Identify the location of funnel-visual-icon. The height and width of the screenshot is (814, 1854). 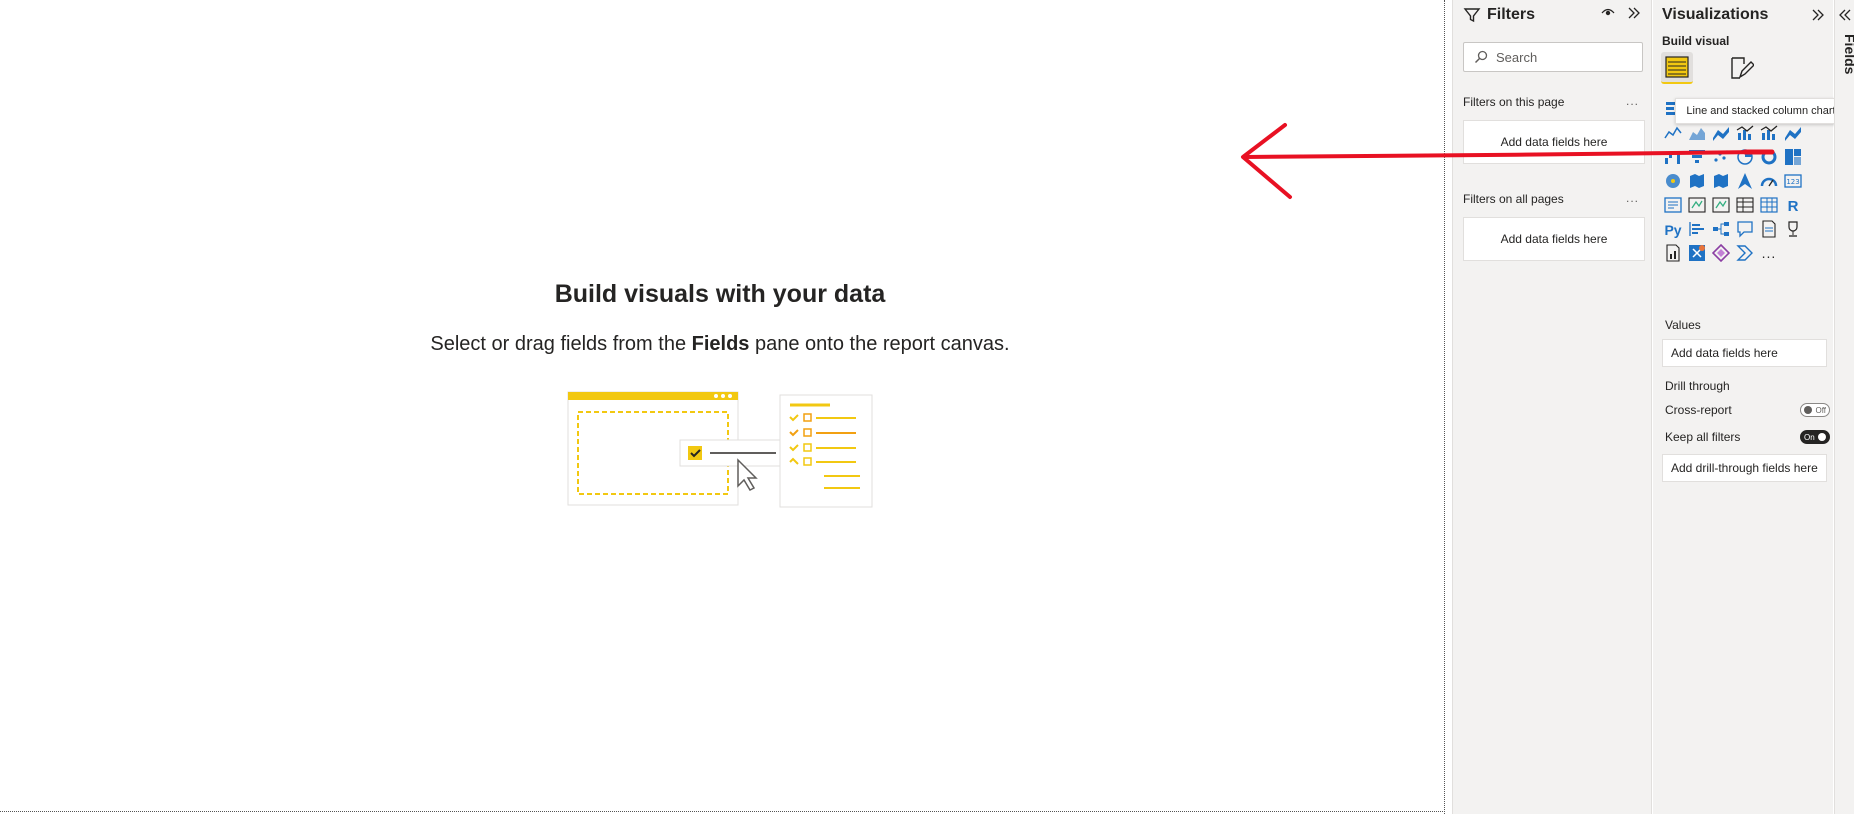
(1697, 157).